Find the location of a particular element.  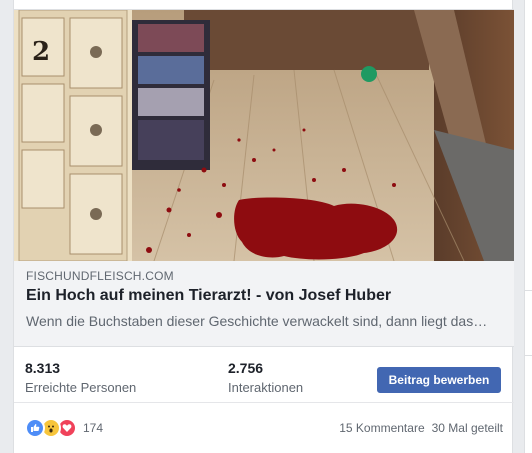

drawer-number-label: 2 is located at coordinates (41, 52).